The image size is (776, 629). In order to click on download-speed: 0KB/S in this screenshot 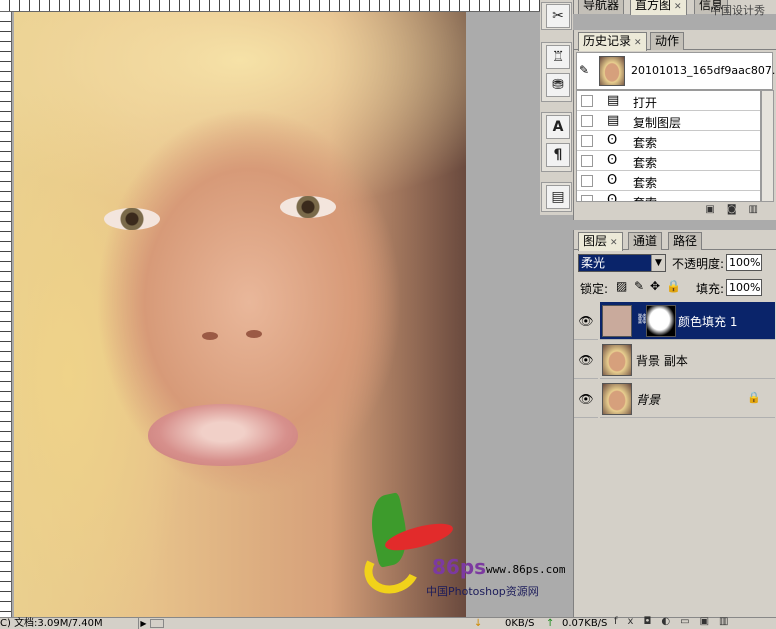, I will do `click(520, 623)`.